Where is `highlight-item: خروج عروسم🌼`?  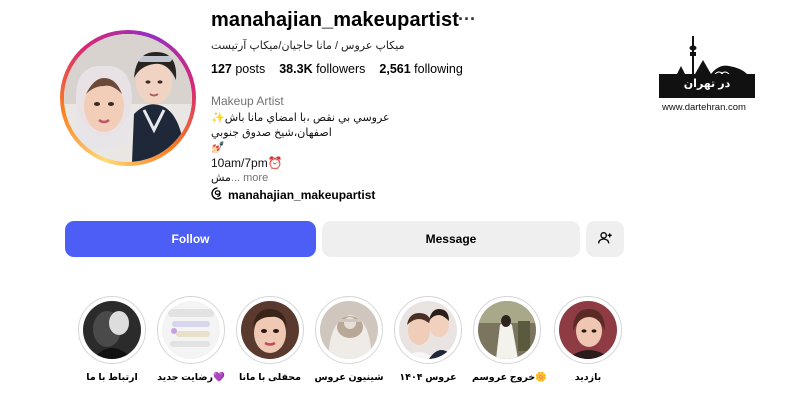 highlight-item: خروج عروسم🌼 is located at coordinates (510, 341).